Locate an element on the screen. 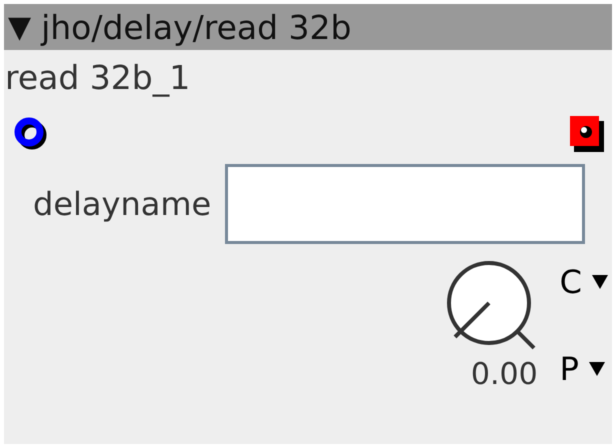 The height and width of the screenshot is (448, 616). mode-dropdown: C is located at coordinates (584, 282).